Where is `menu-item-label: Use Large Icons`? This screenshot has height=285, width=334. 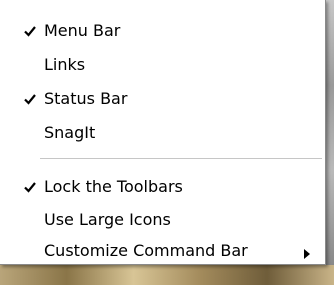
menu-item-label: Use Large Icons is located at coordinates (107, 219).